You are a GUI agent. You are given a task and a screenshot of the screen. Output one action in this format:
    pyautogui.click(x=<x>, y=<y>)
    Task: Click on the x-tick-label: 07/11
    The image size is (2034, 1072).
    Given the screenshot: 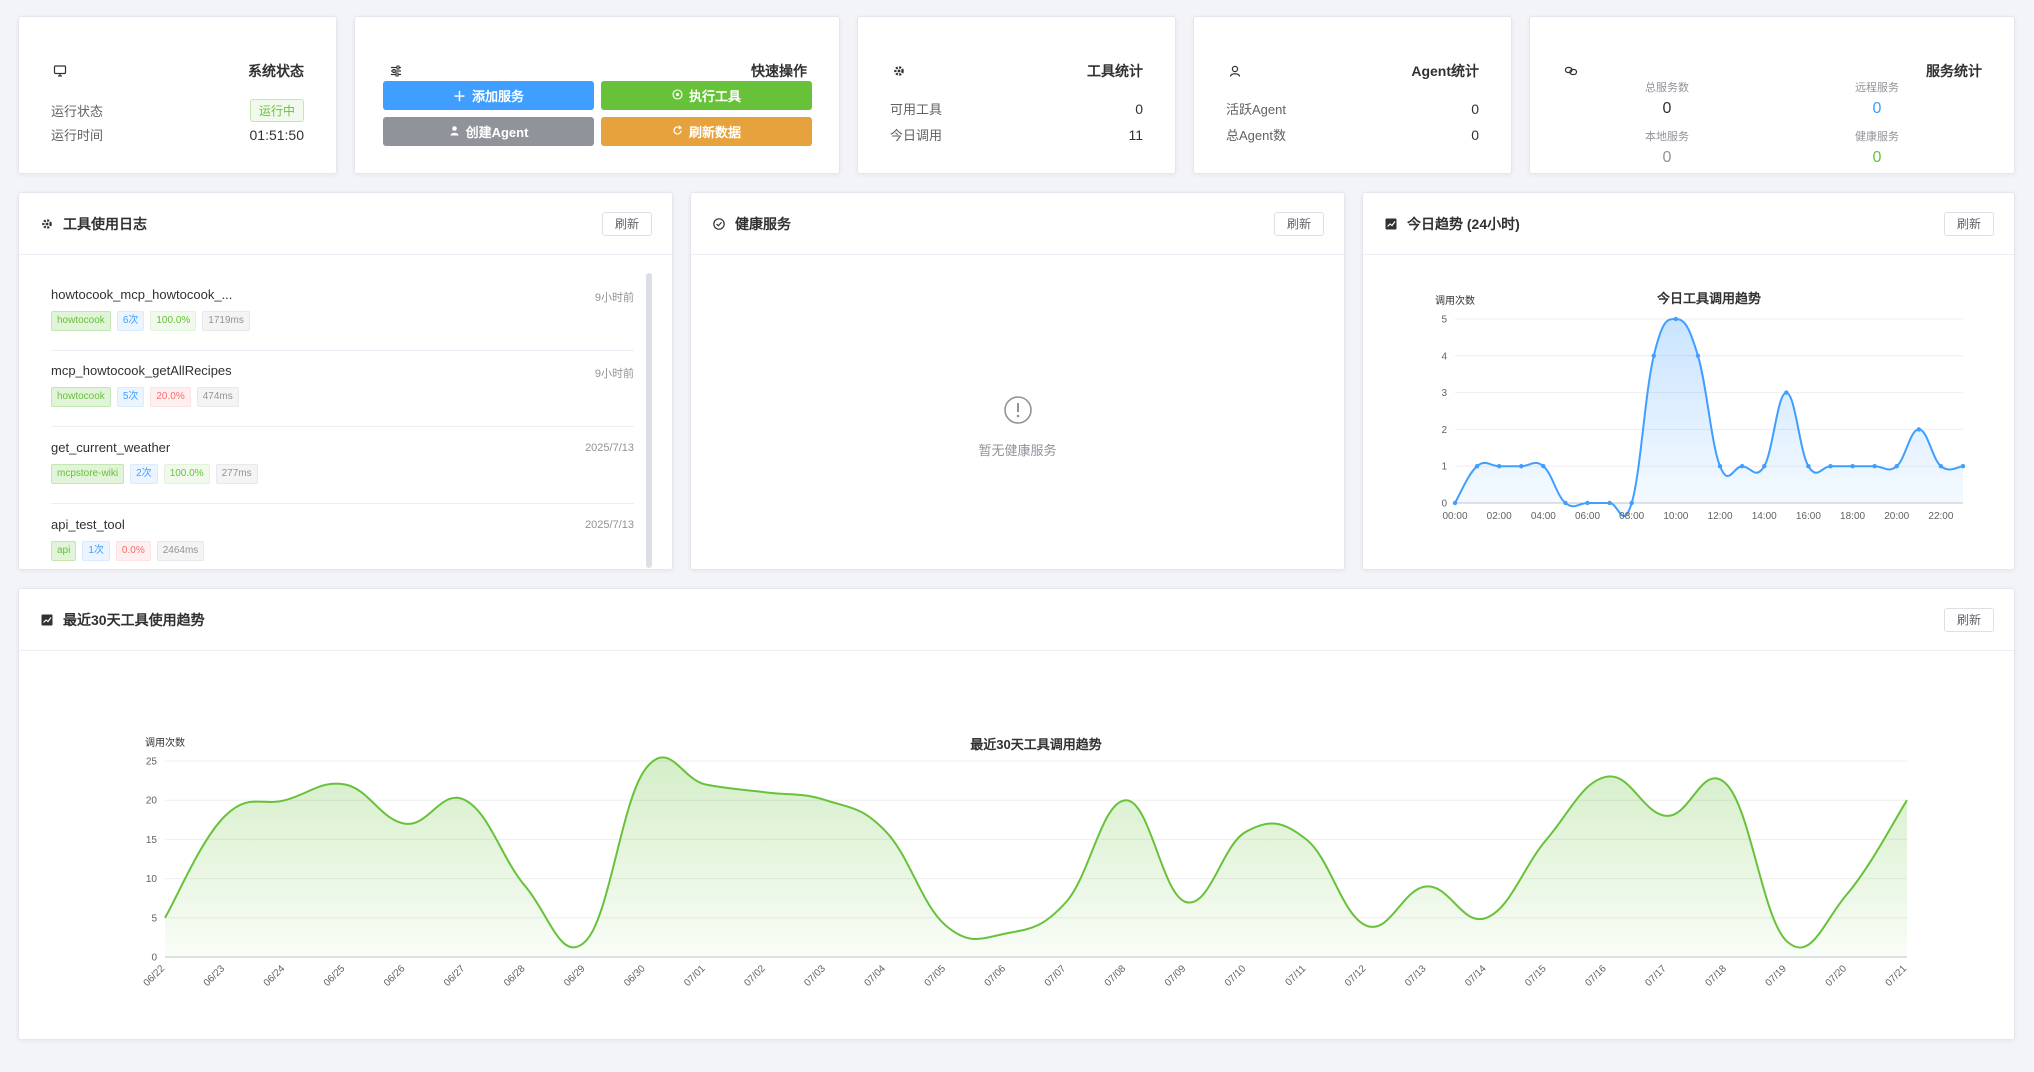 What is the action you would take?
    pyautogui.click(x=1295, y=975)
    